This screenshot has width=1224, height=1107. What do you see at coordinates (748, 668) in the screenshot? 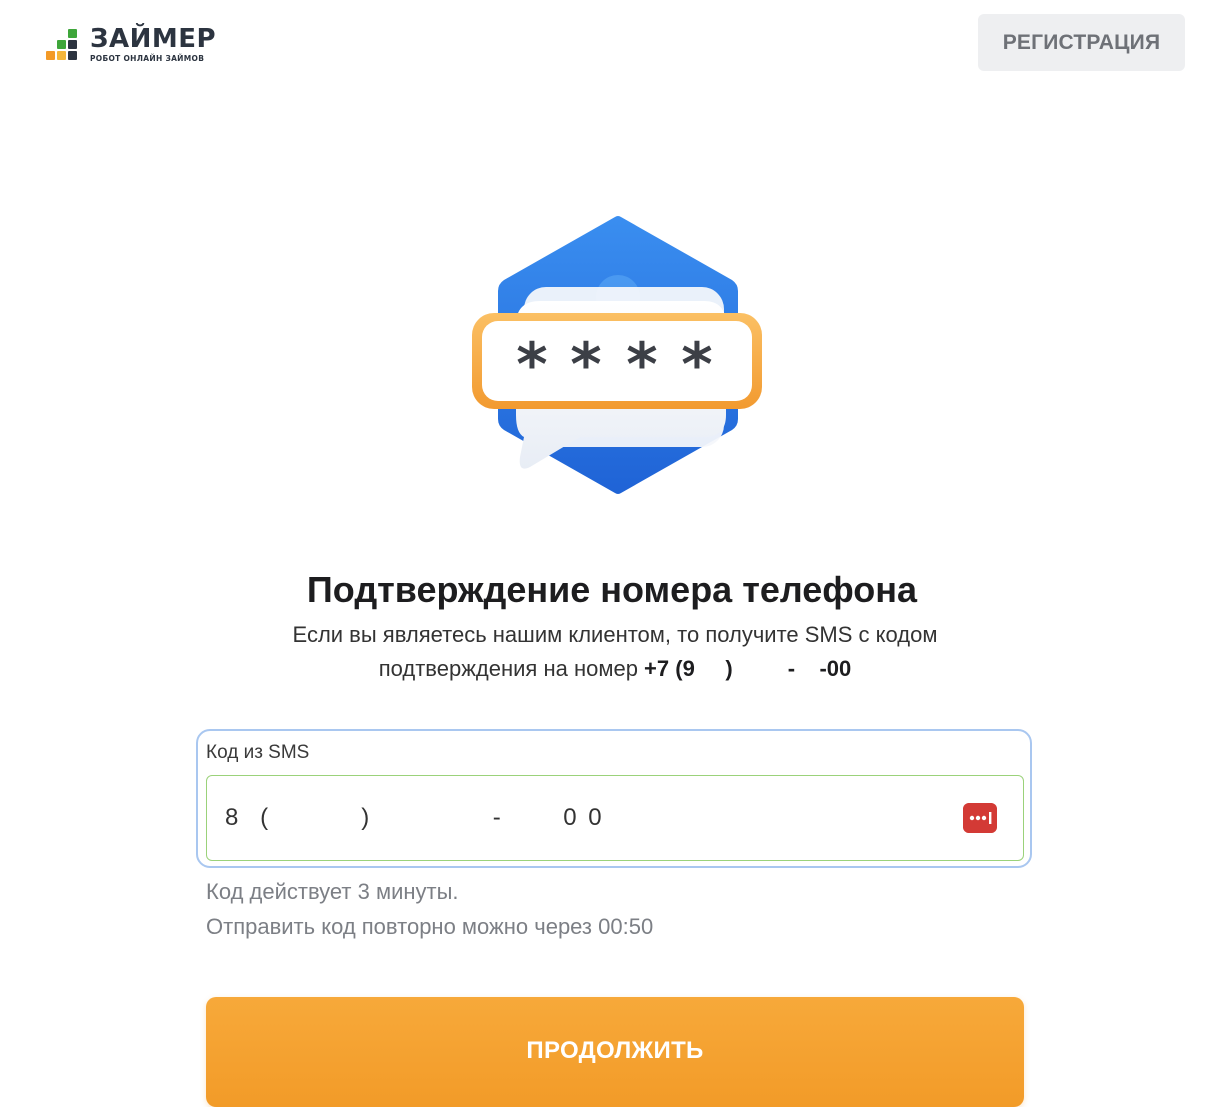
I see `masked-phone-number: +7 (9 ) - -00` at bounding box center [748, 668].